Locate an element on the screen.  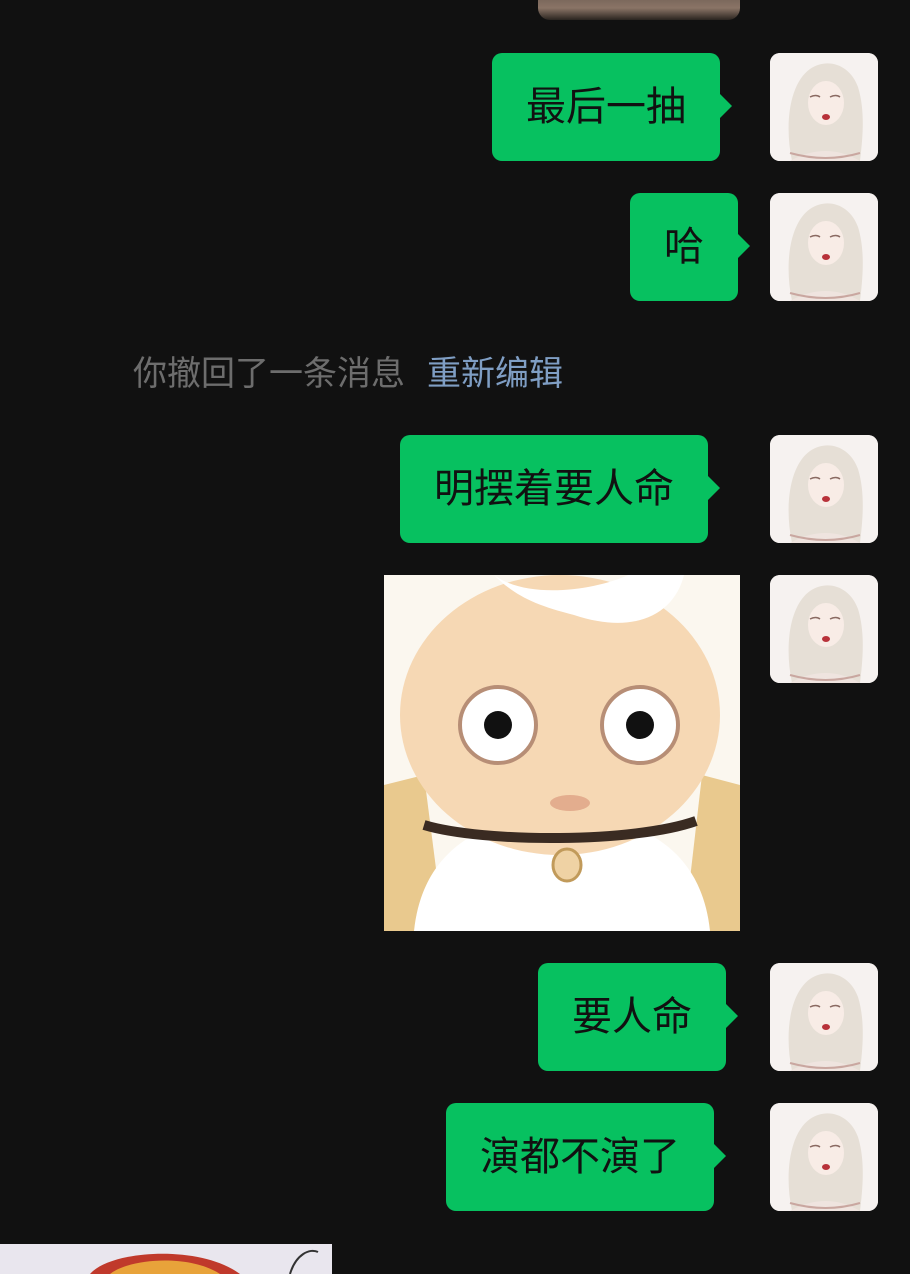
sticker-message is located at coordinates (562, 753).